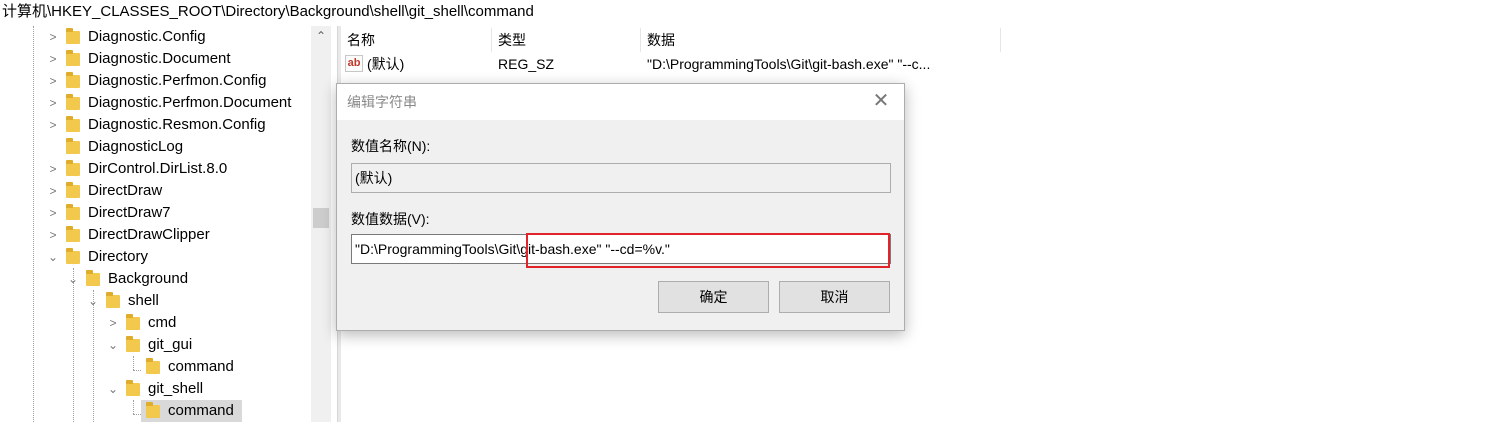 The height and width of the screenshot is (422, 1498). I want to click on value-name: (默认), so click(385, 64).